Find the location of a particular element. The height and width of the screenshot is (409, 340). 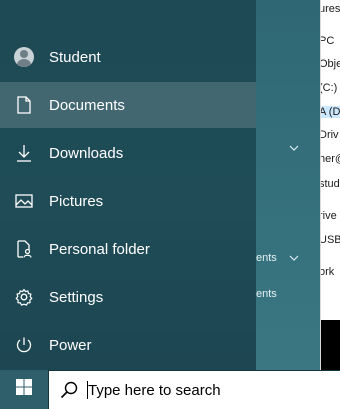

explorer-row: her@ is located at coordinates (330, 159).